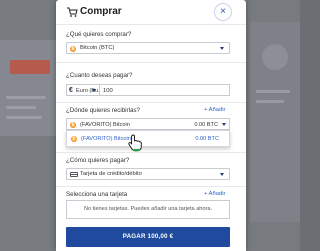 The image size is (320, 251). Describe the element at coordinates (151, 24) in the screenshot. I see `header-divider` at that location.